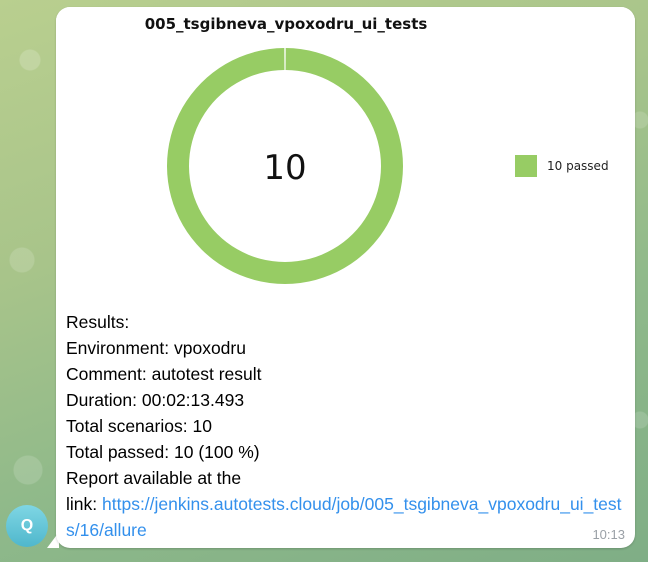 The height and width of the screenshot is (562, 648). I want to click on total-scenarios-line: Total scenarios: 10, so click(346, 426).